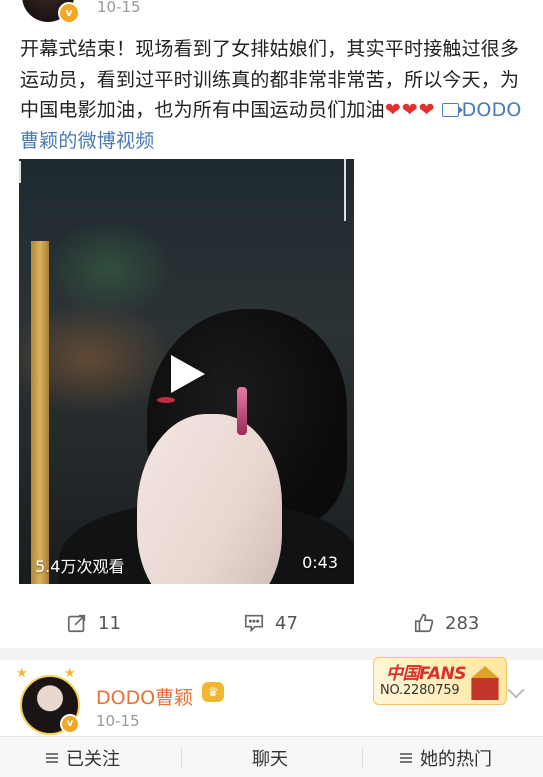 The image size is (543, 777). Describe the element at coordinates (144, 696) in the screenshot. I see `profile-name: DODO曹颖` at that location.